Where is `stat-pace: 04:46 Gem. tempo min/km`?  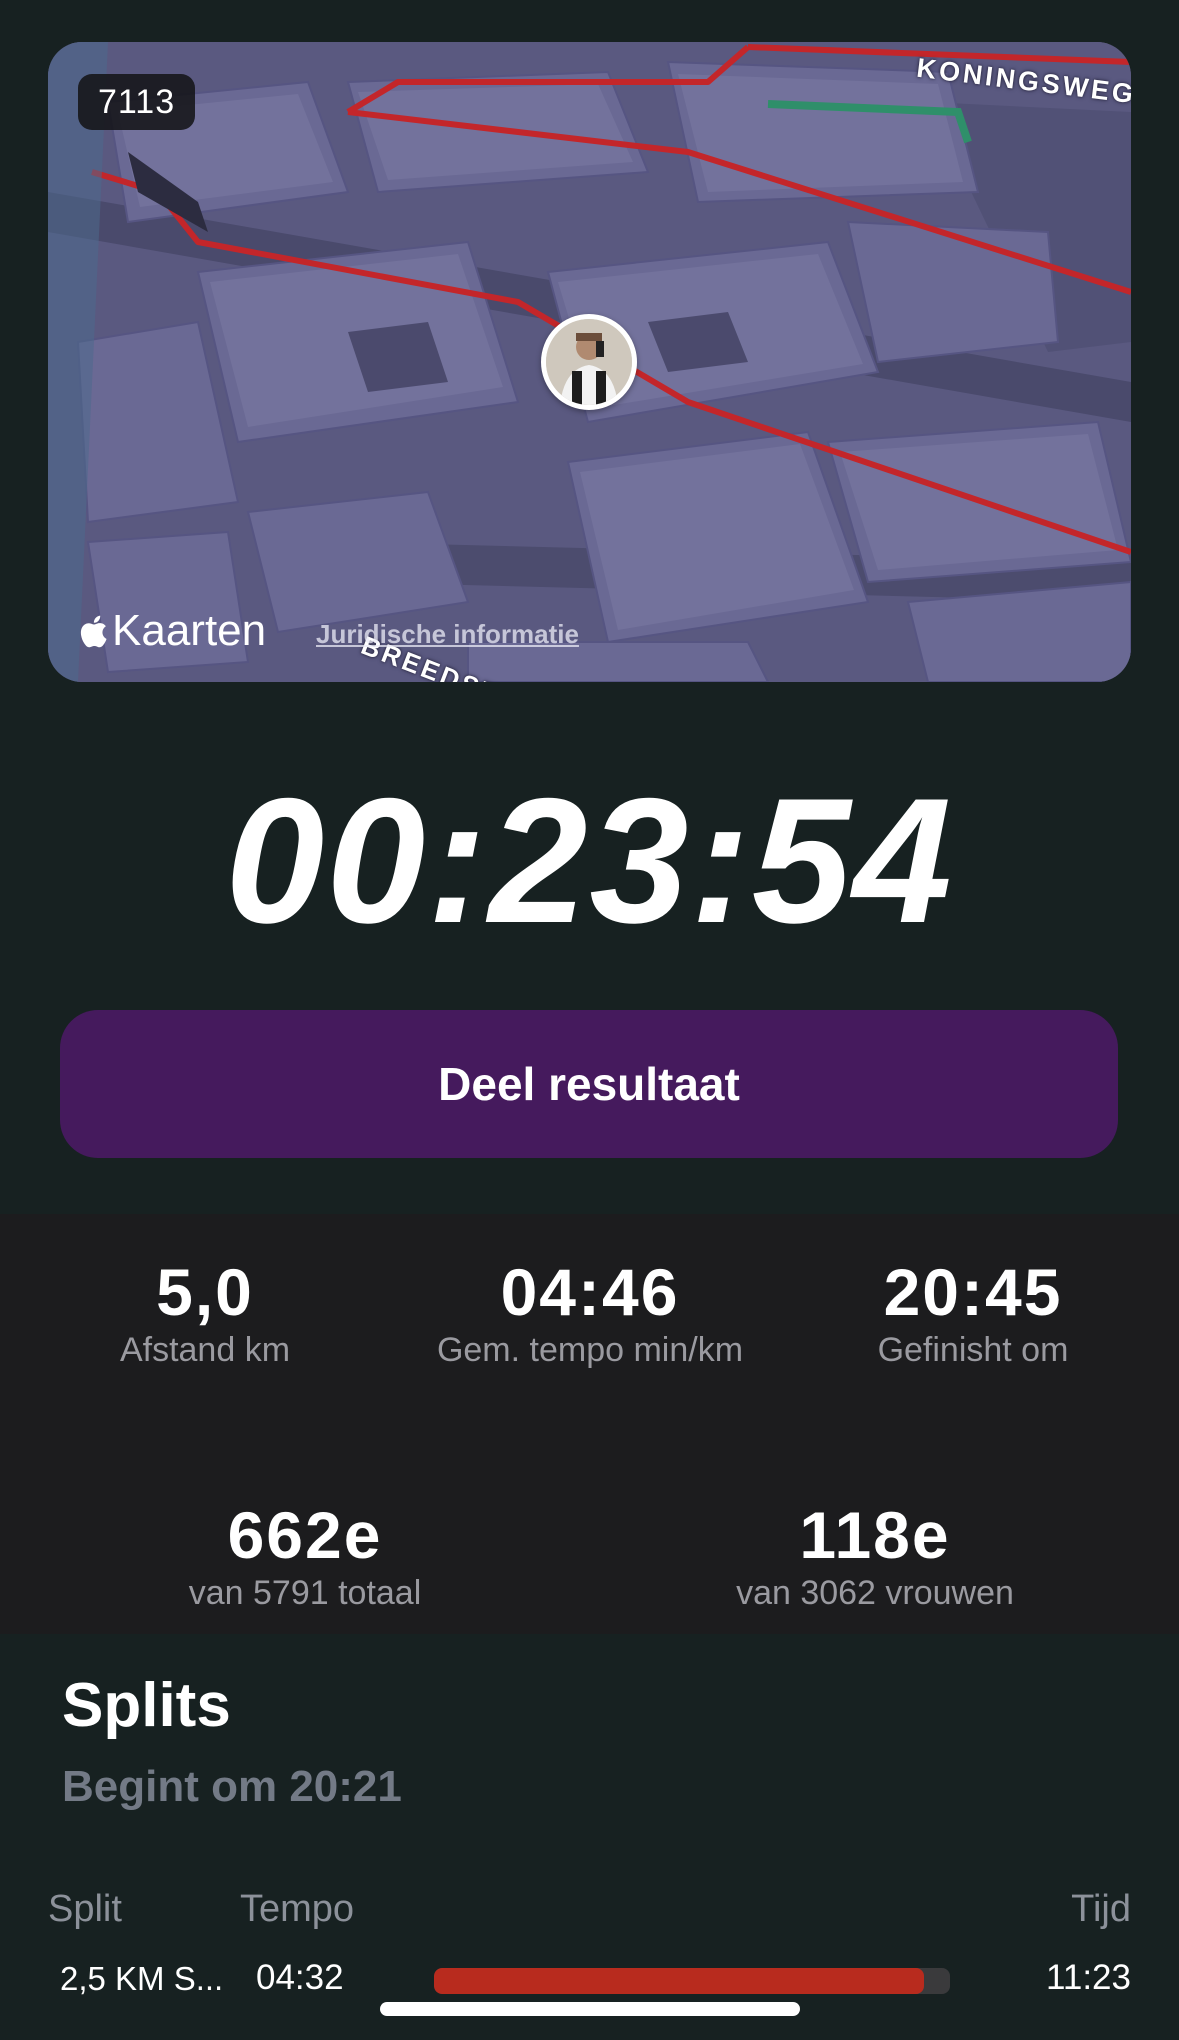 stat-pace: 04:46 Gem. tempo min/km is located at coordinates (590, 1313).